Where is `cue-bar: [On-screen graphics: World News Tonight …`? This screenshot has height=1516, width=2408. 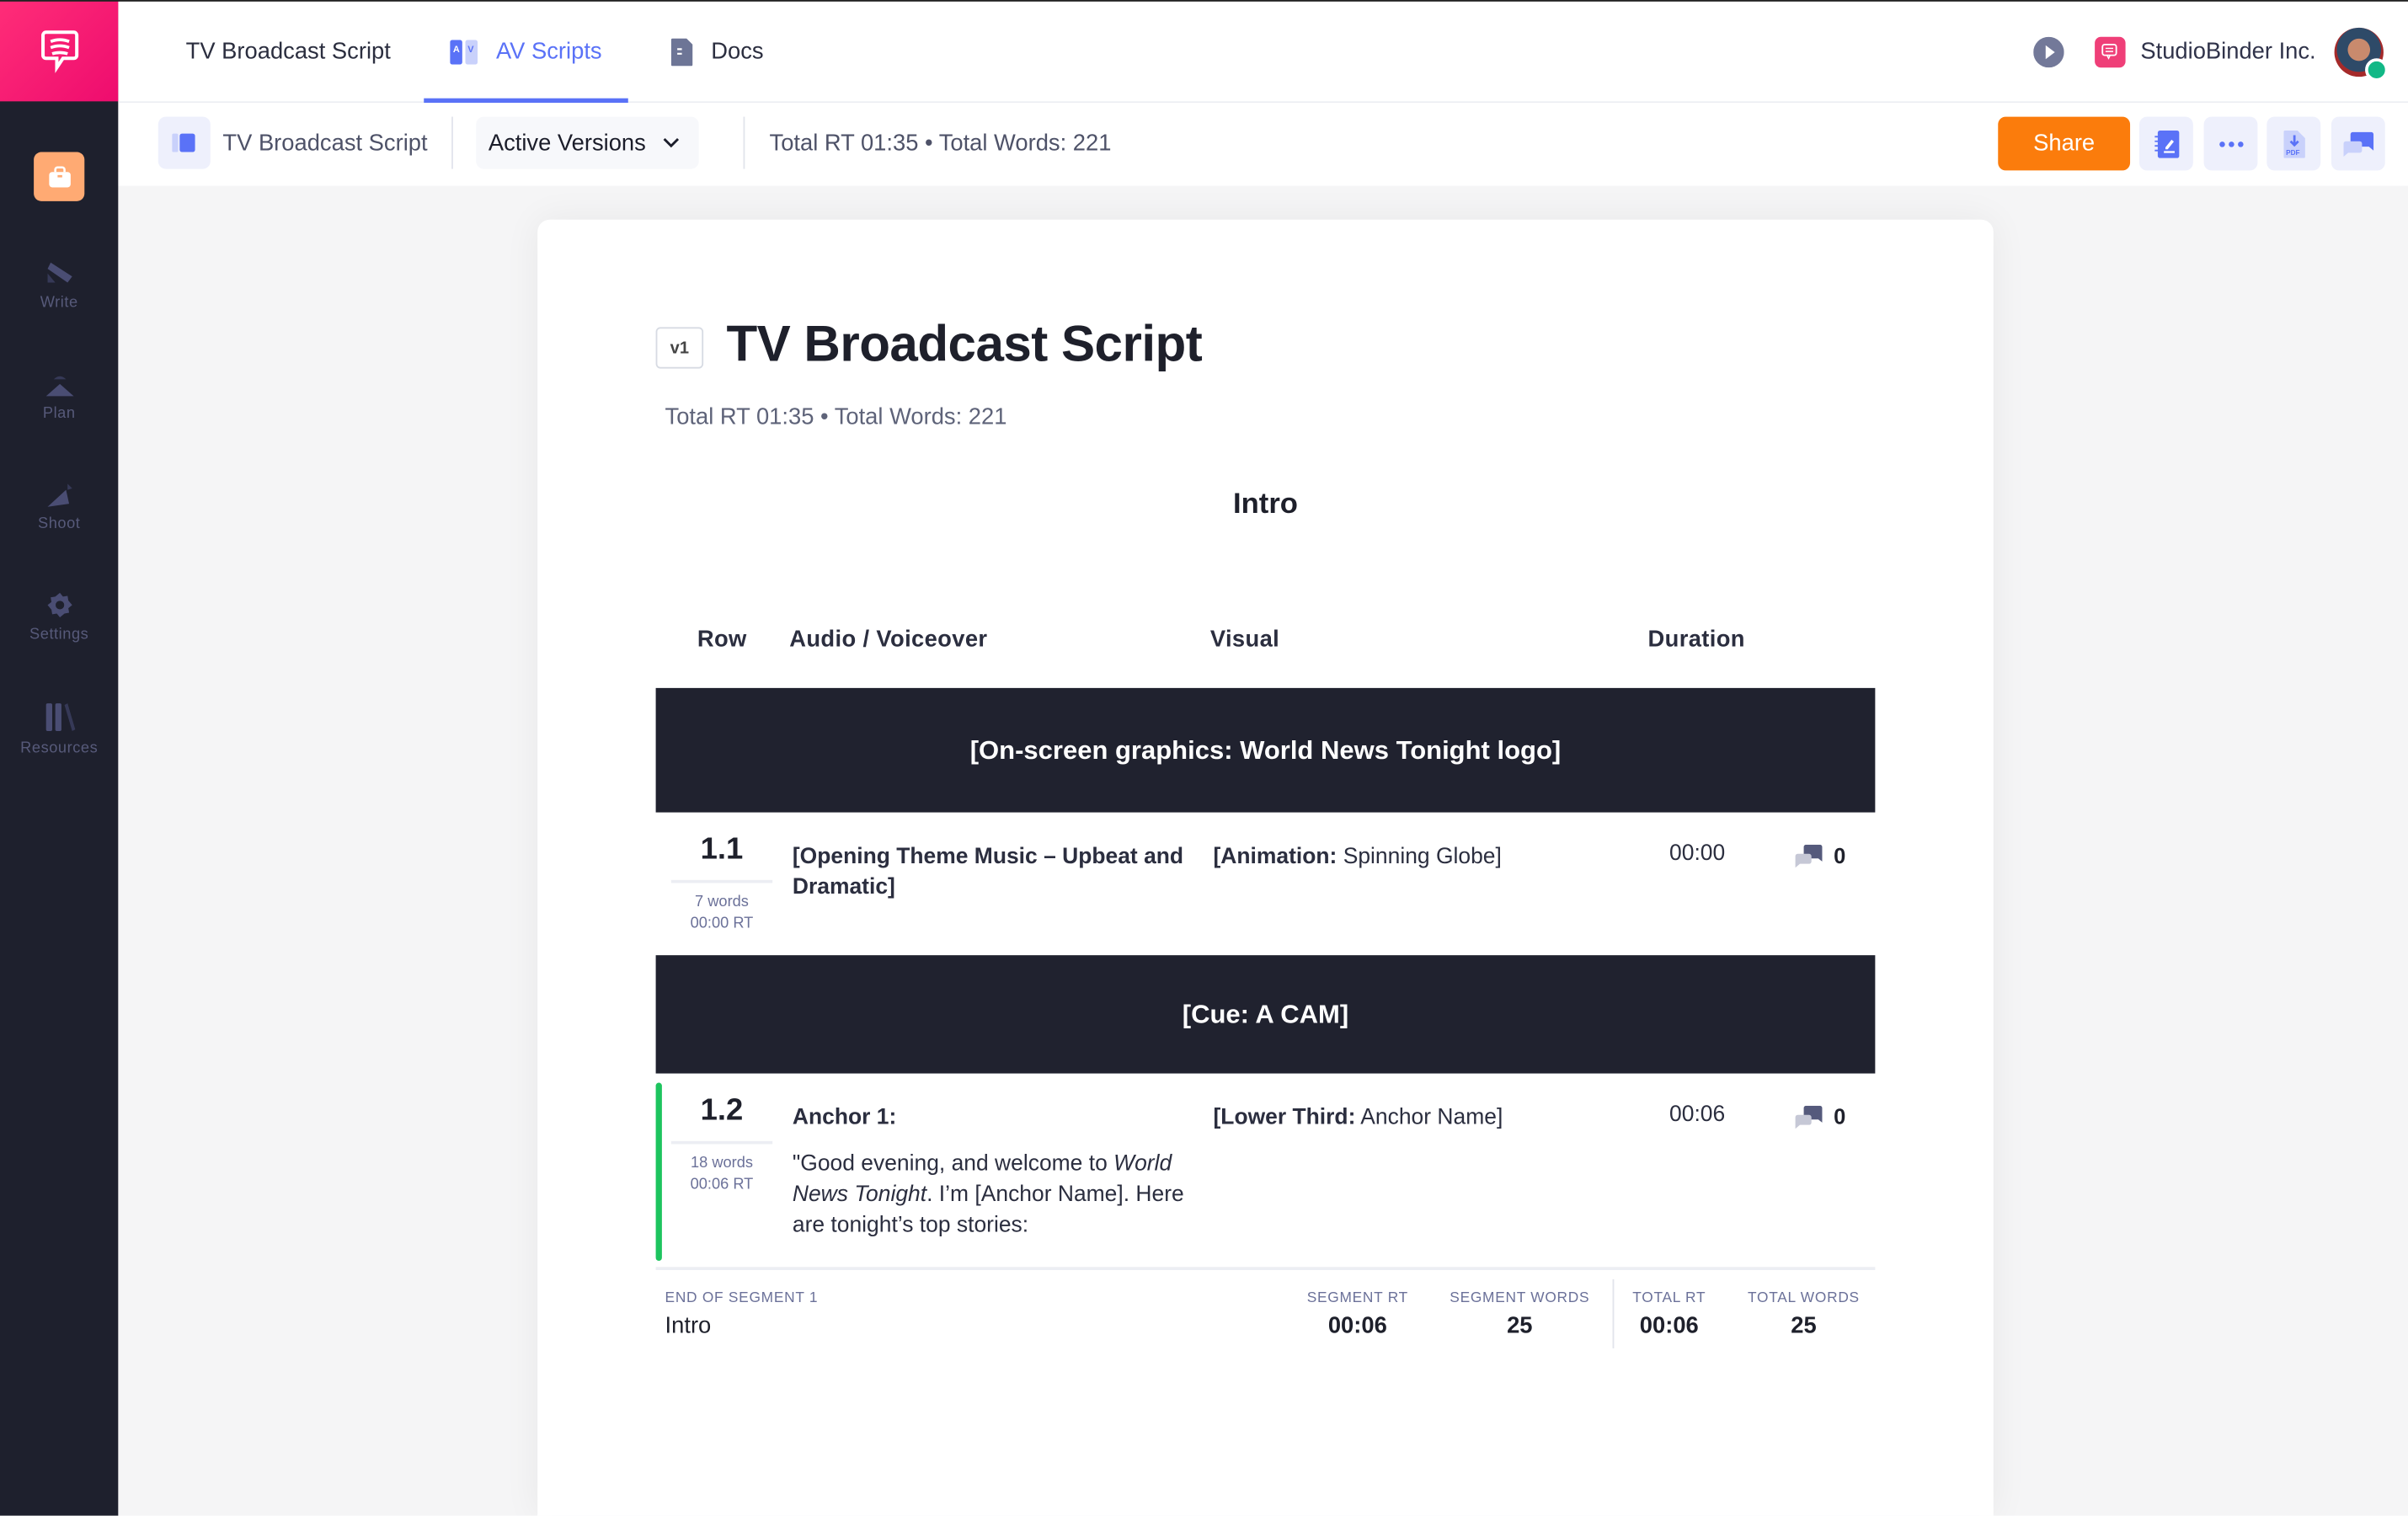 cue-bar: [On-screen graphics: World News Tonight … is located at coordinates (1265, 750).